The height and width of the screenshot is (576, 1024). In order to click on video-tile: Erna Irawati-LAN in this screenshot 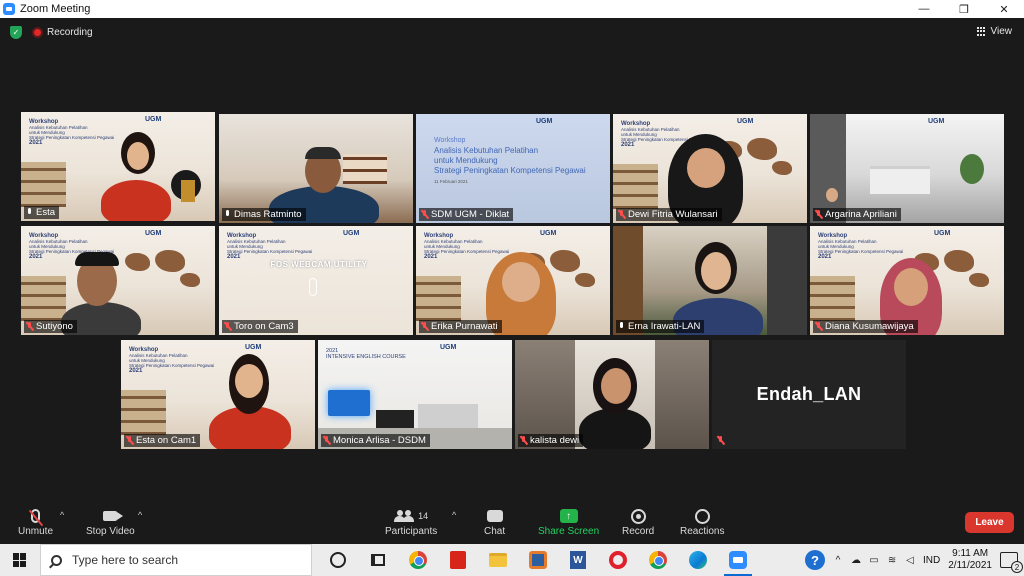, I will do `click(710, 280)`.